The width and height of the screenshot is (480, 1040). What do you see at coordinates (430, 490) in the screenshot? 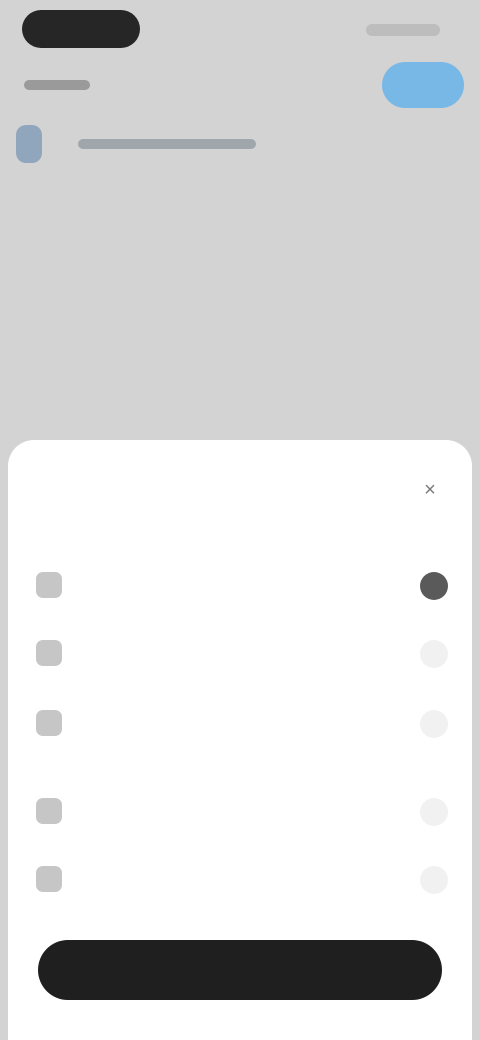
I see `close-icon: ×` at bounding box center [430, 490].